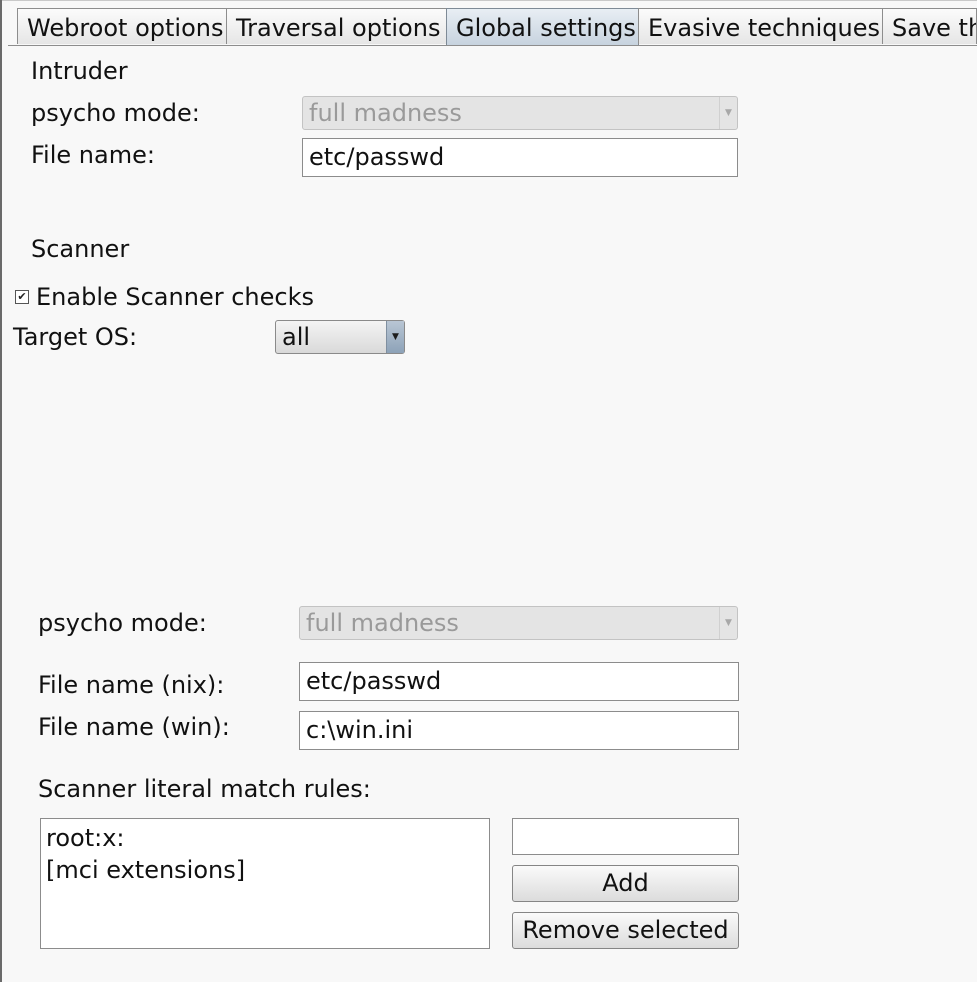  I want to click on list-item: [mci extensions], so click(265, 870).